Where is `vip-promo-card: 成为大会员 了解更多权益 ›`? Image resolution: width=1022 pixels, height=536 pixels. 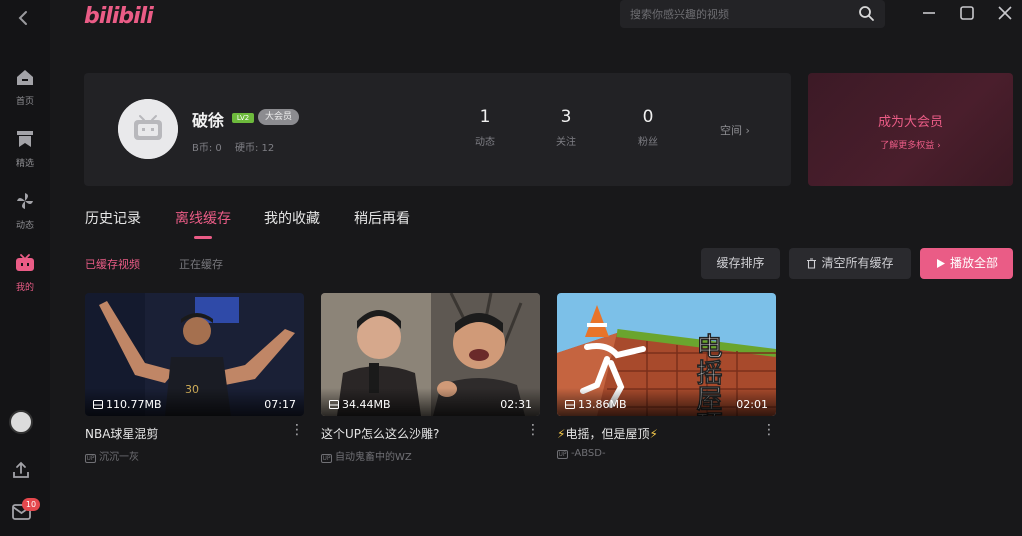 vip-promo-card: 成为大会员 了解更多权益 › is located at coordinates (910, 129).